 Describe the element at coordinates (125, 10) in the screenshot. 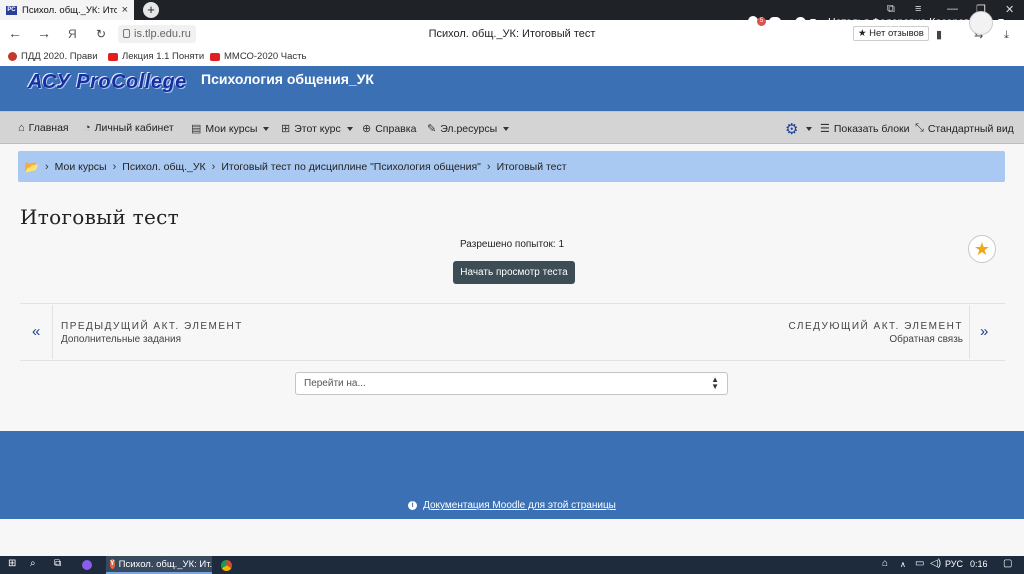

I see `tab-close-icon: ×` at that location.